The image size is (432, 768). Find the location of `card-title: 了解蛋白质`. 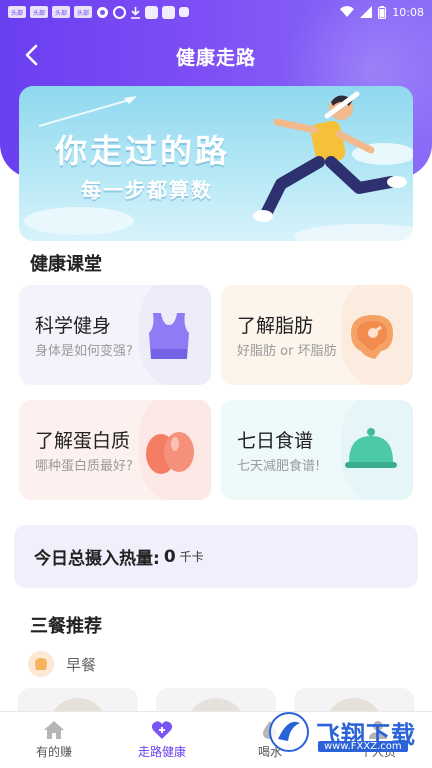

card-title: 了解蛋白质 is located at coordinates (83, 441).